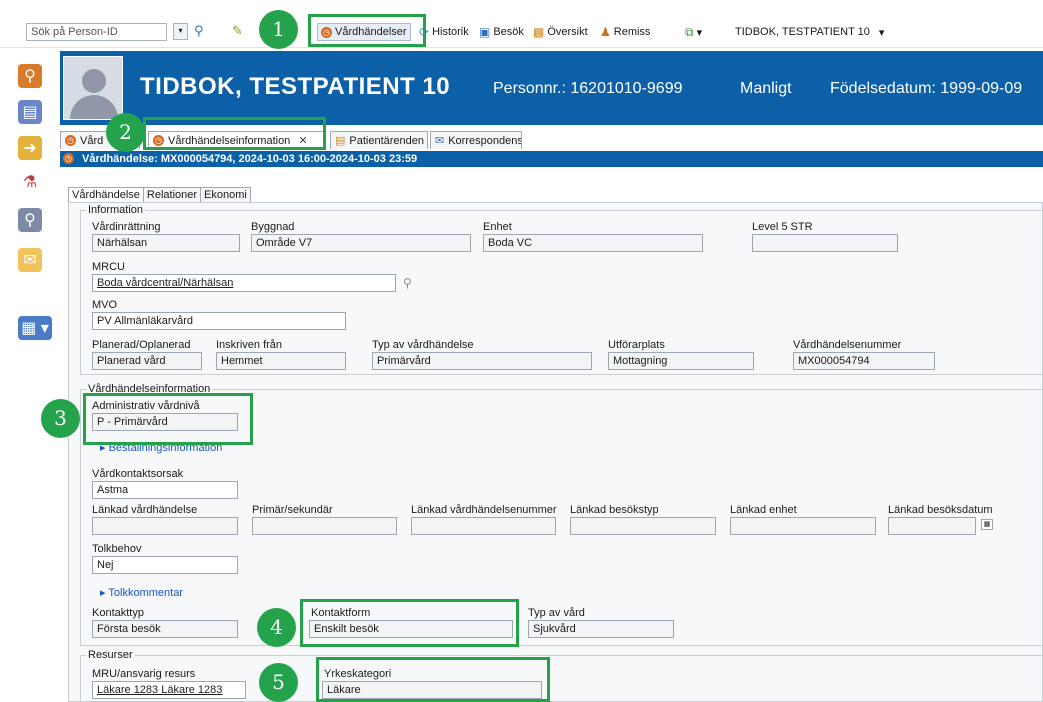  Describe the element at coordinates (940, 510) in the screenshot. I see `field-label: Länkad besöksdatum` at that location.